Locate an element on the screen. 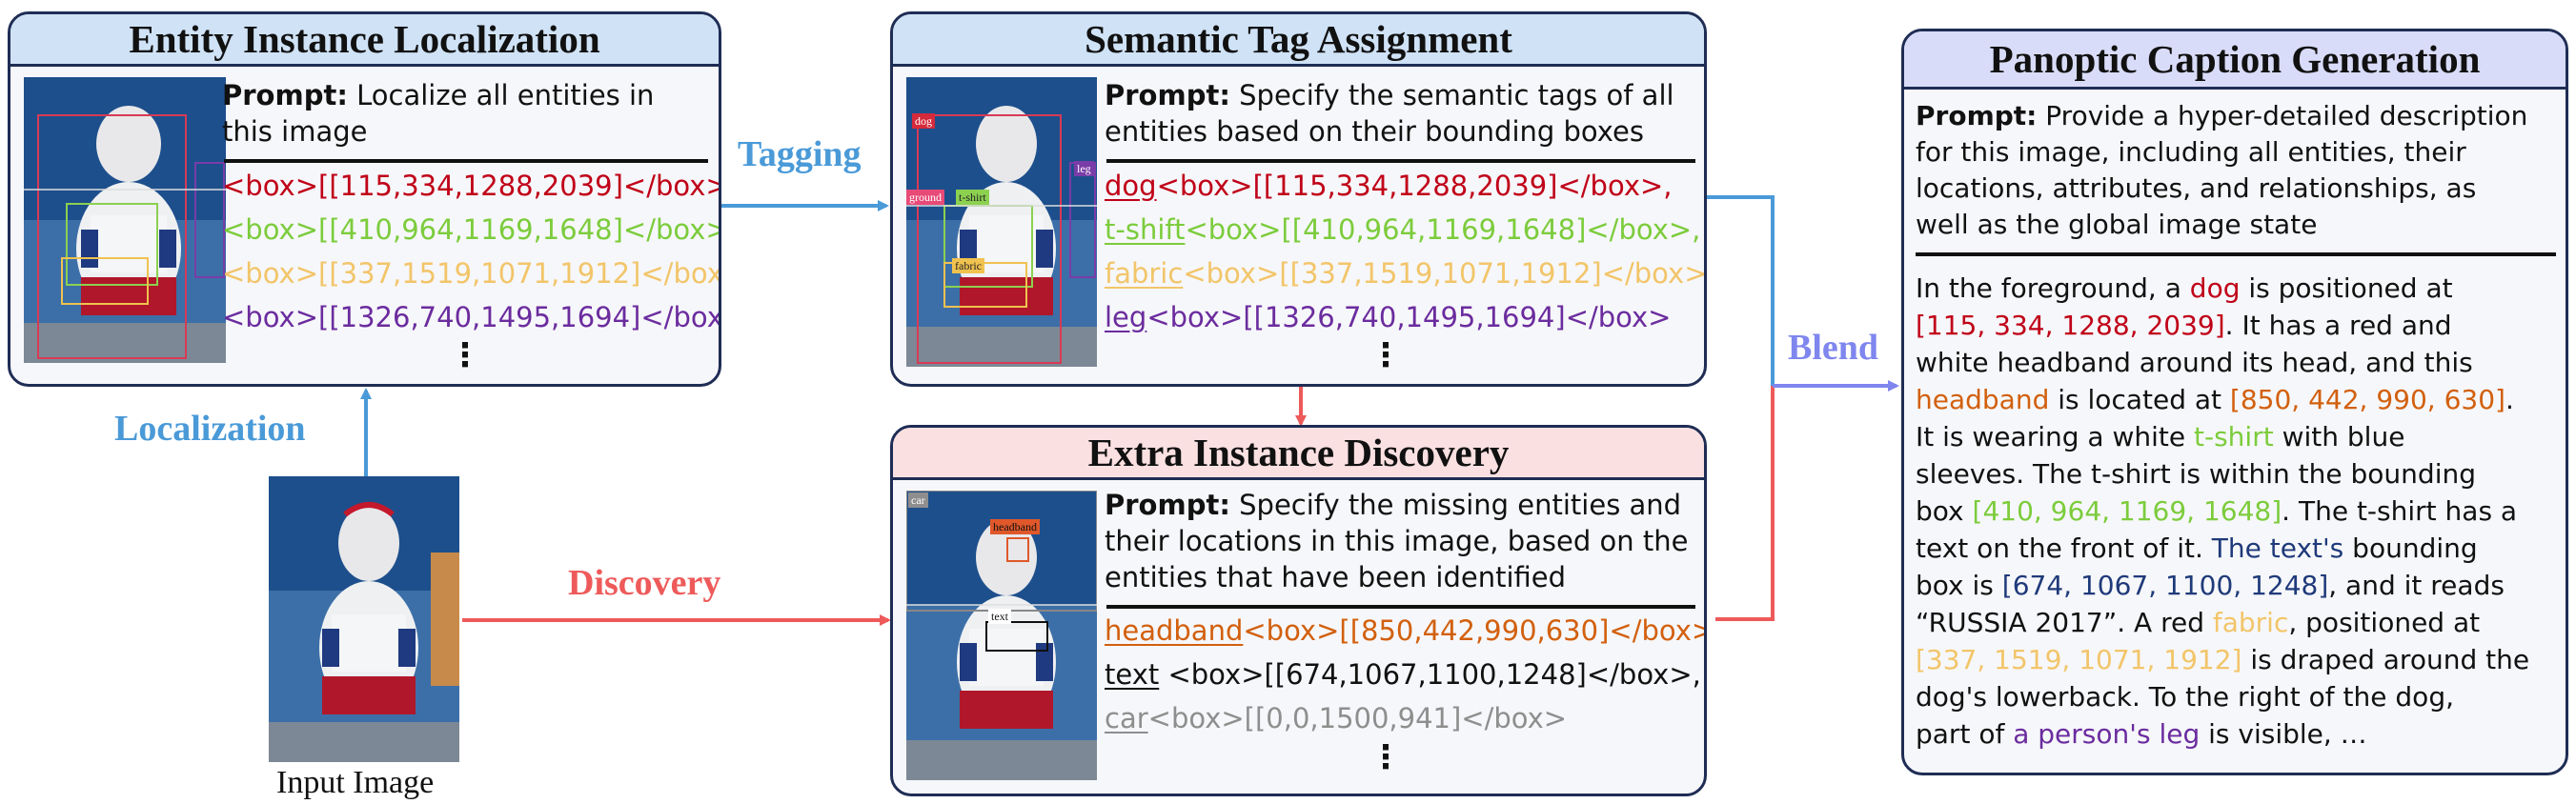 The image size is (2576, 804). tag-word: leg is located at coordinates (1126, 317).